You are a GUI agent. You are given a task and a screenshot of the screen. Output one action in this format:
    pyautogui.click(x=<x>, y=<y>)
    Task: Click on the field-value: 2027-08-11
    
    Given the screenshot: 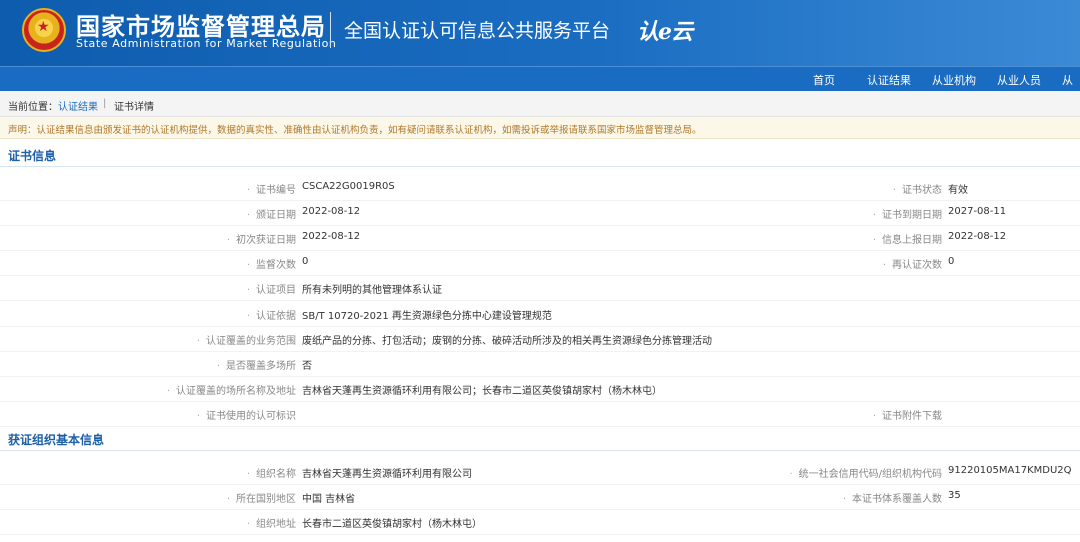 What is the action you would take?
    pyautogui.click(x=977, y=212)
    